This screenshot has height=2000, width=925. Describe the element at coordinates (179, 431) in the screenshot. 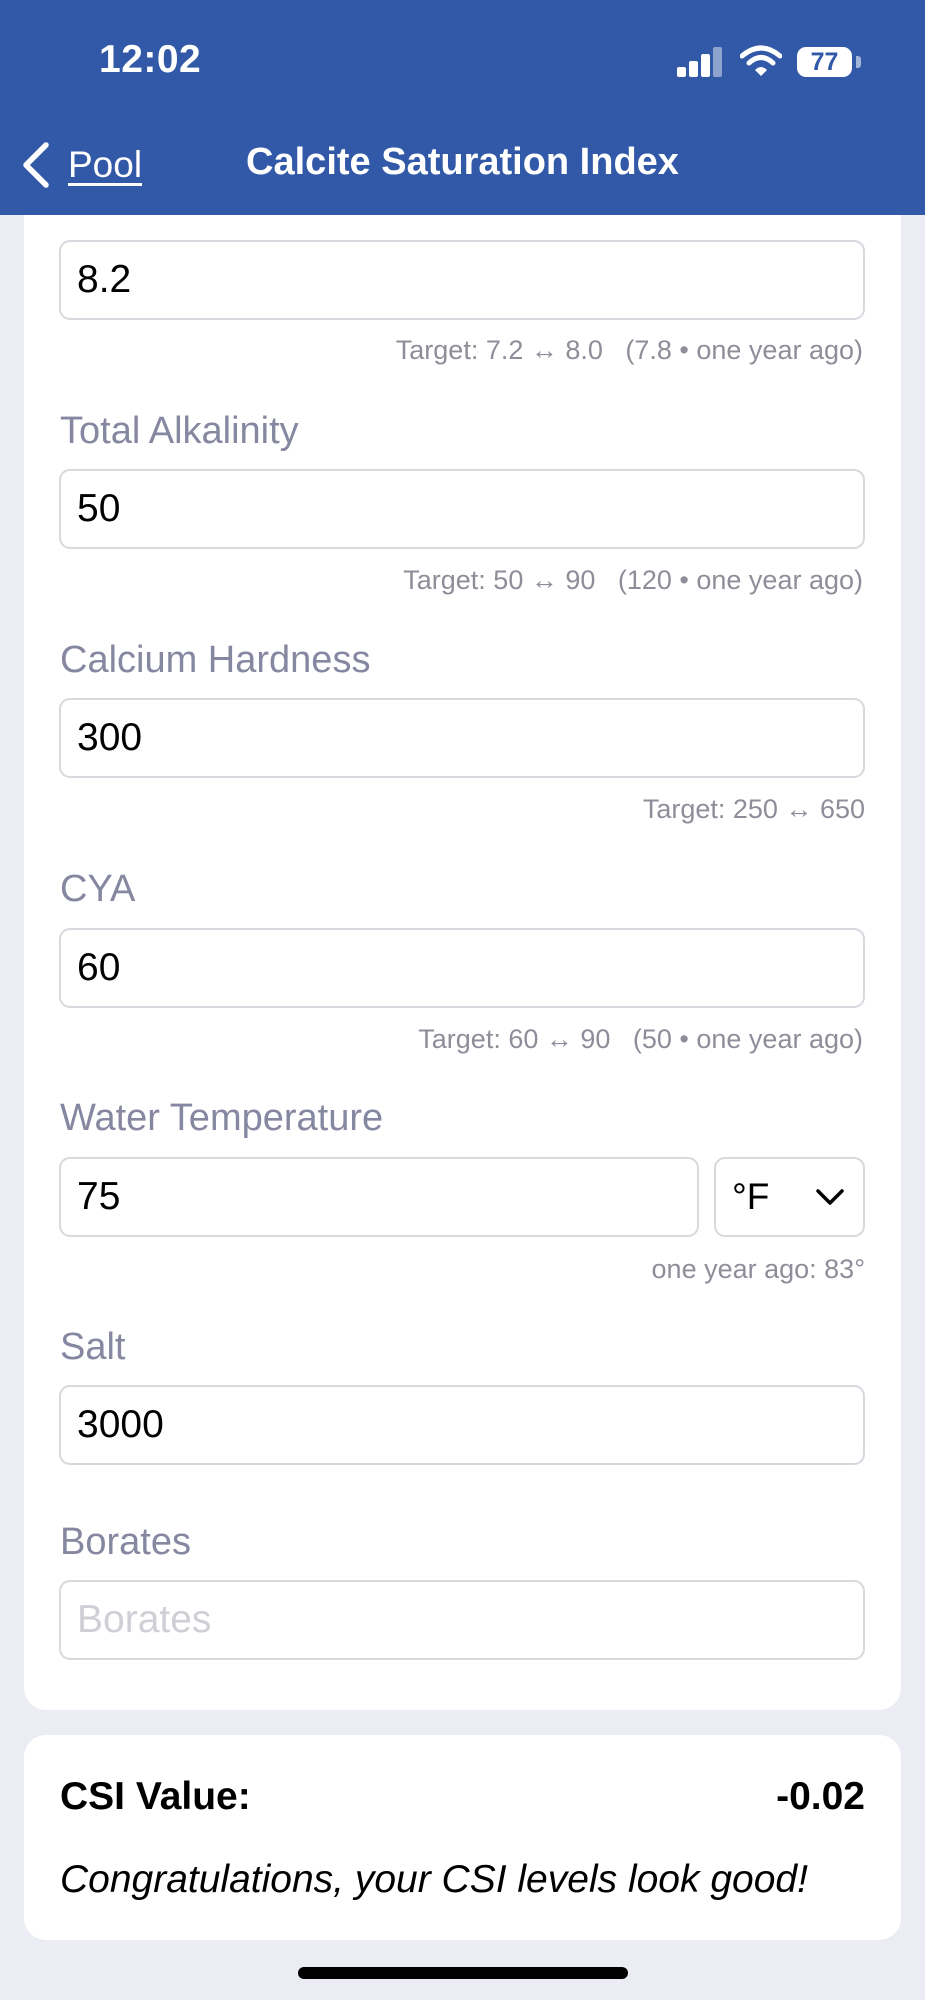

I see `total-alkalinity-label: Total Alkalinity` at that location.